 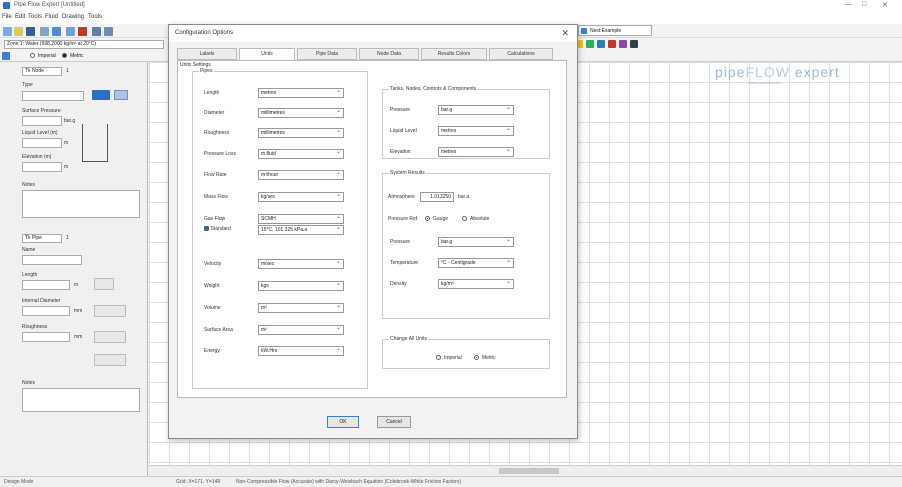 What do you see at coordinates (52, 260) in the screenshot?
I see `pipe-name-input` at bounding box center [52, 260].